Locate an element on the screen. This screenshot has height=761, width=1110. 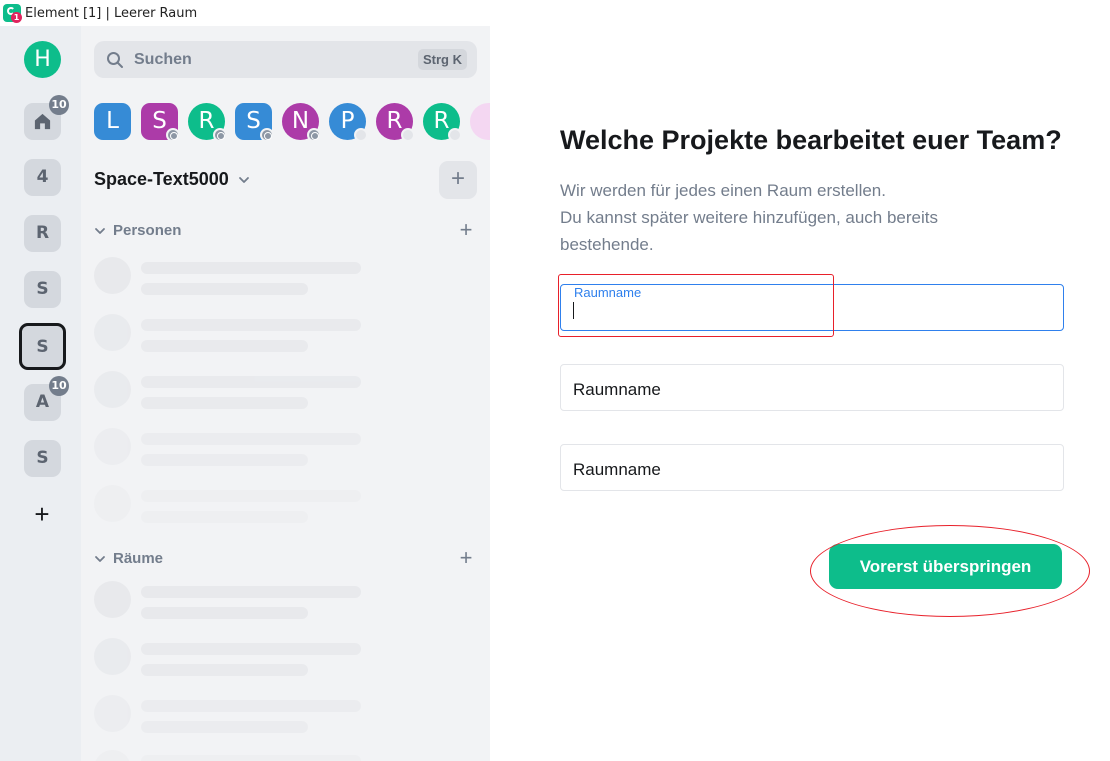
breadcrumb-letter: L is located at coordinates (112, 121).